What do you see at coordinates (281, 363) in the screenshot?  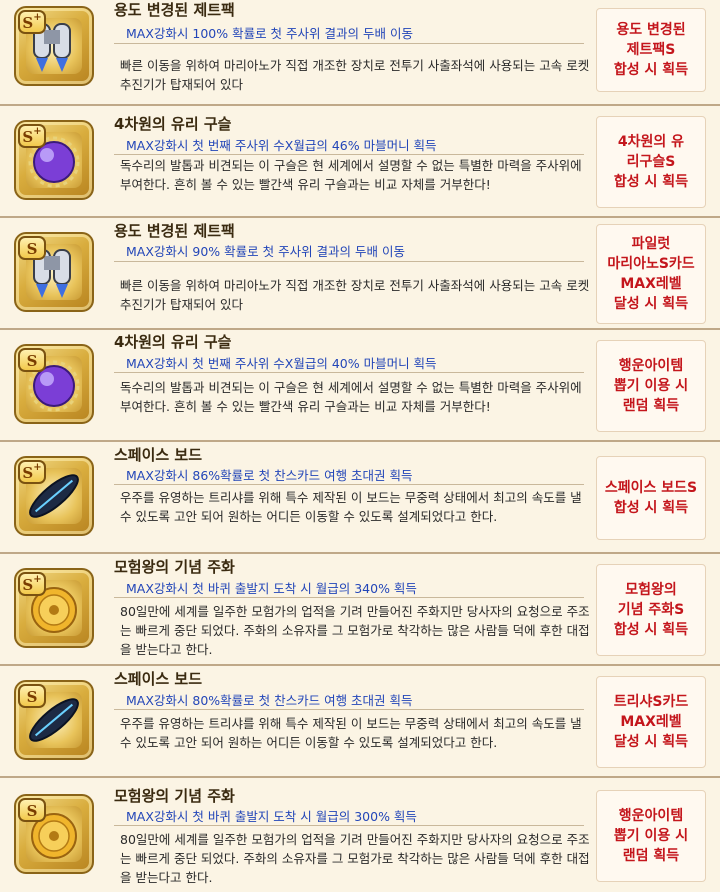 I see `item-effect: MAX강화시 첫 번째 주사위 수X월급의 40% 마블머니 획득` at bounding box center [281, 363].